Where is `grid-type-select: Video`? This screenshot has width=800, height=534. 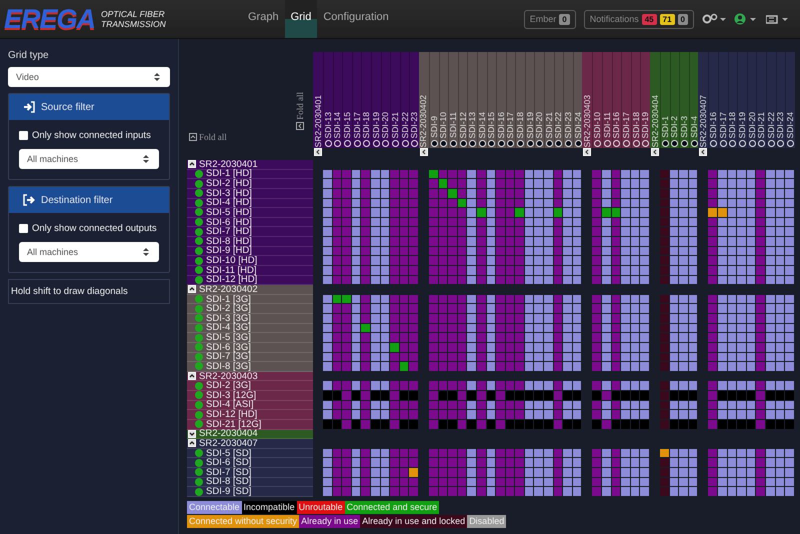
grid-type-select: Video is located at coordinates (89, 77).